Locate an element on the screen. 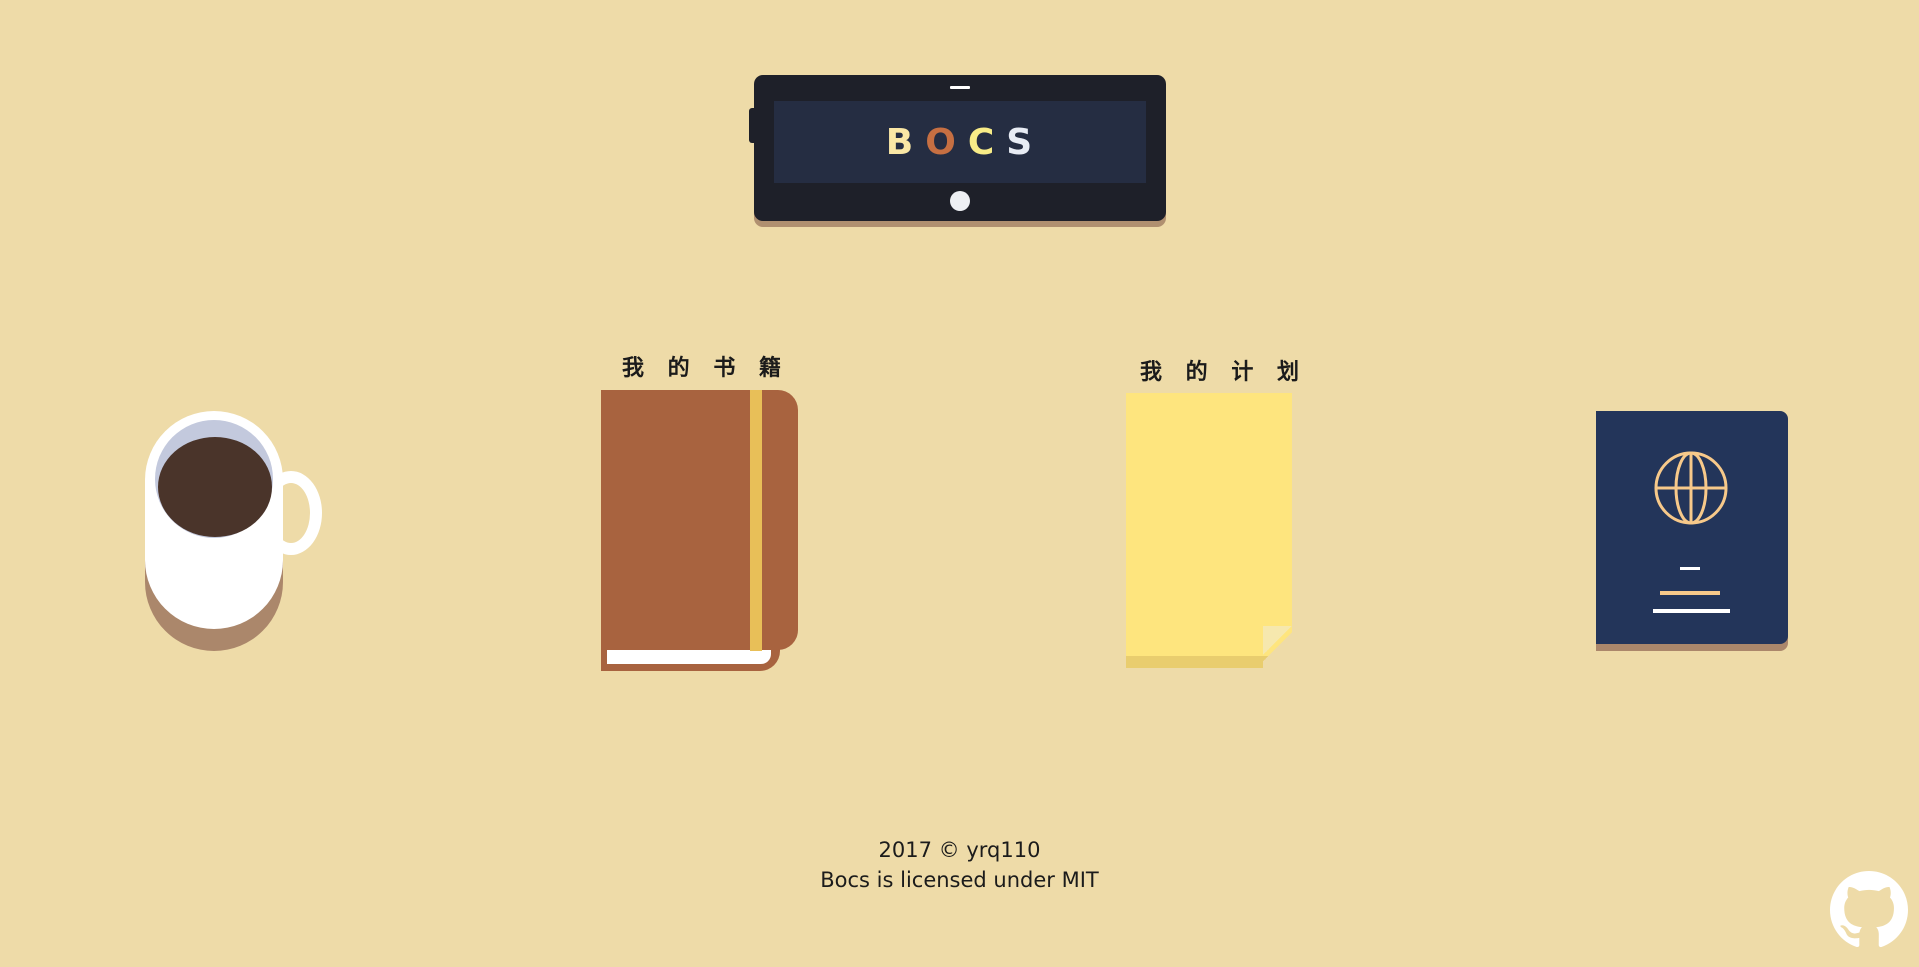 The height and width of the screenshot is (967, 1919). logo-letter-b: B is located at coordinates (900, 142).